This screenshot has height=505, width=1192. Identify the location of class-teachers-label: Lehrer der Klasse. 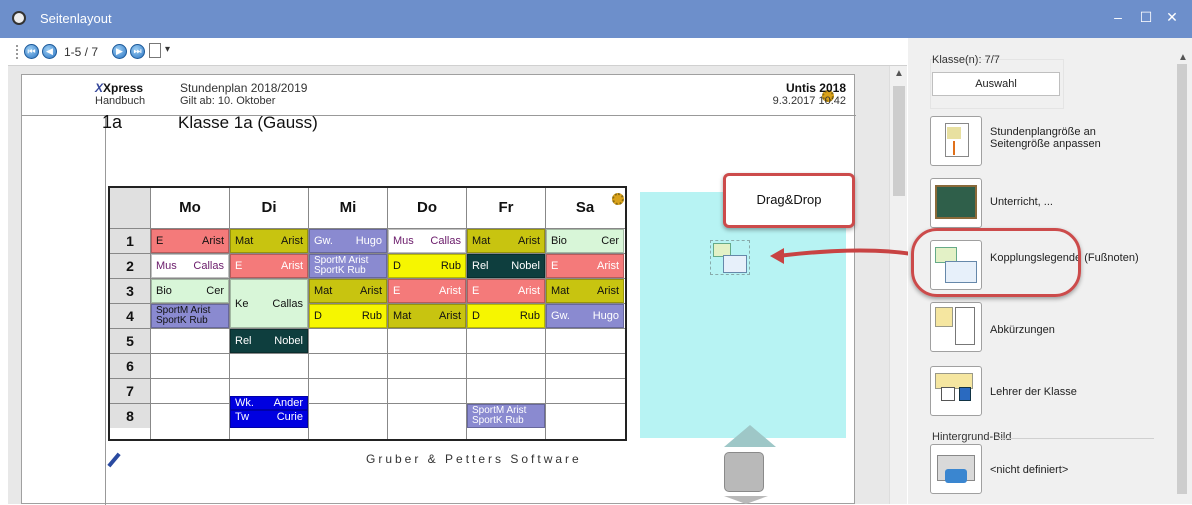
(1033, 392).